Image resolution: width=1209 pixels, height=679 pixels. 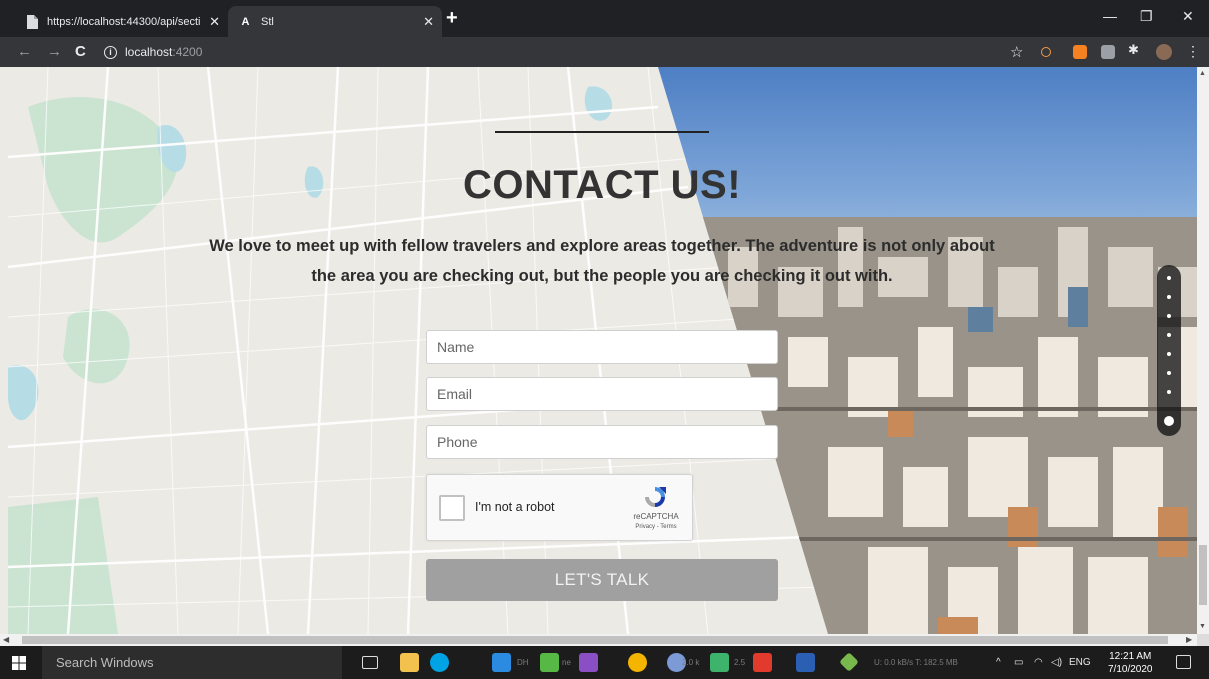 I want to click on tray-wifi-icon: ◠, so click(x=1038, y=662).